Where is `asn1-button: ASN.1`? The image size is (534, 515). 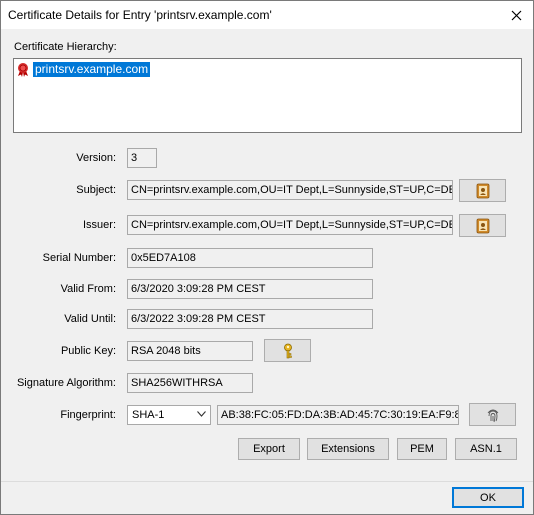 asn1-button: ASN.1 is located at coordinates (486, 449).